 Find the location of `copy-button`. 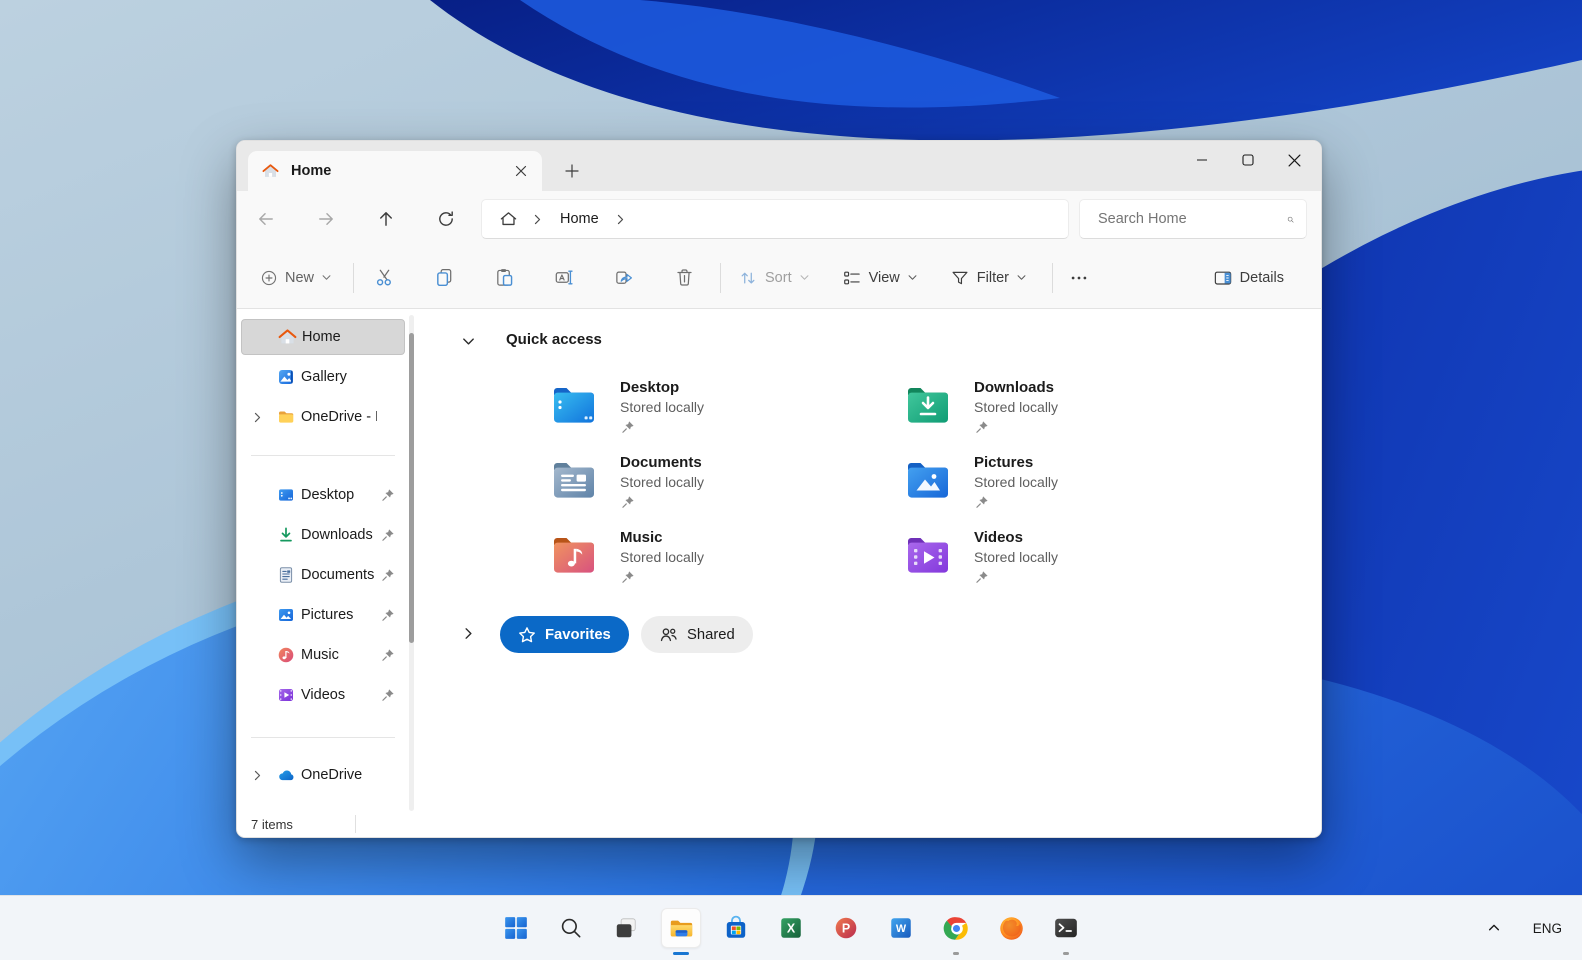

copy-button is located at coordinates (444, 278).